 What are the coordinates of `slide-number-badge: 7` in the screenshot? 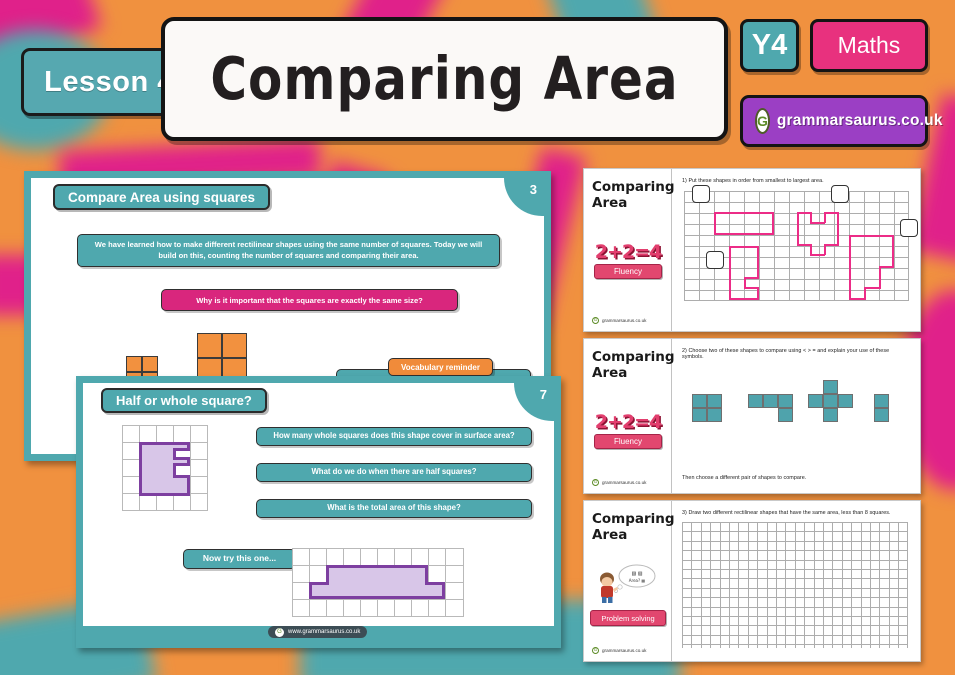 It's located at (534, 402).